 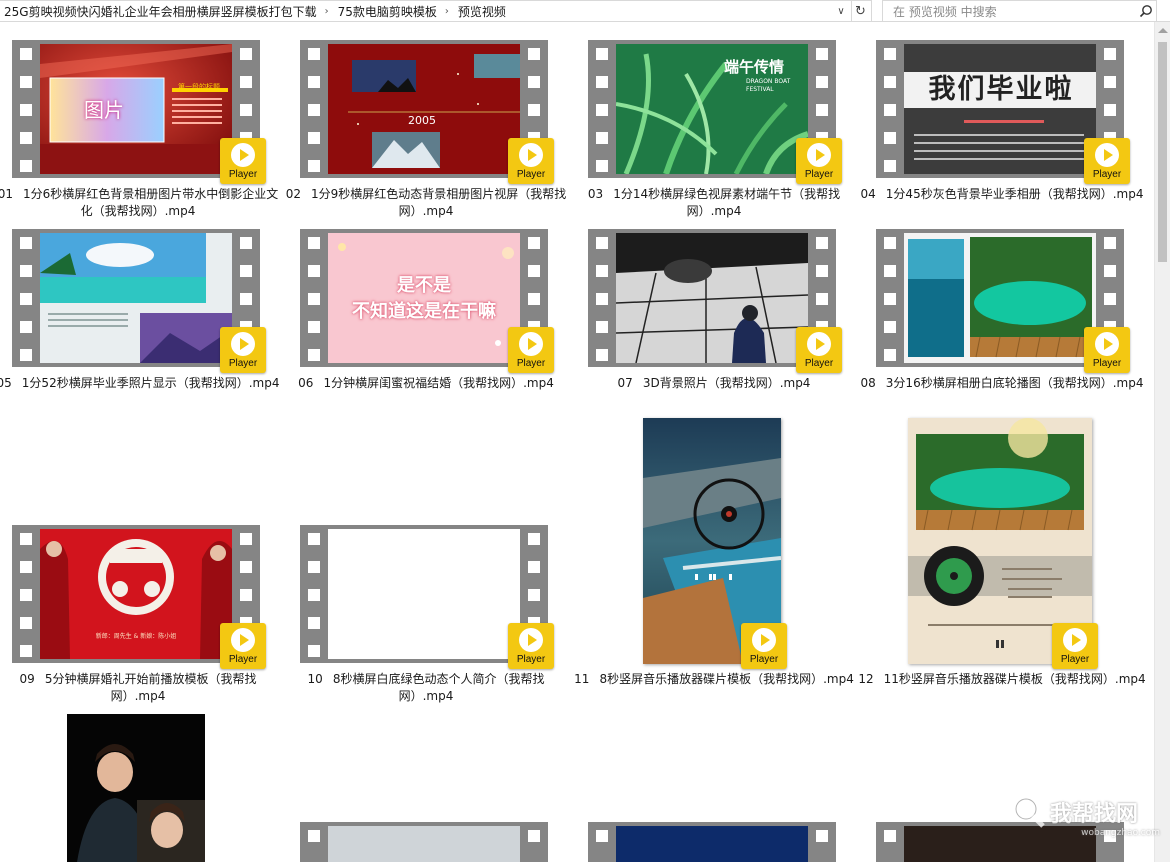 What do you see at coordinates (136, 594) in the screenshot?
I see `video-preview: 新郎：周先生 & 新娘：陈小姐` at bounding box center [136, 594].